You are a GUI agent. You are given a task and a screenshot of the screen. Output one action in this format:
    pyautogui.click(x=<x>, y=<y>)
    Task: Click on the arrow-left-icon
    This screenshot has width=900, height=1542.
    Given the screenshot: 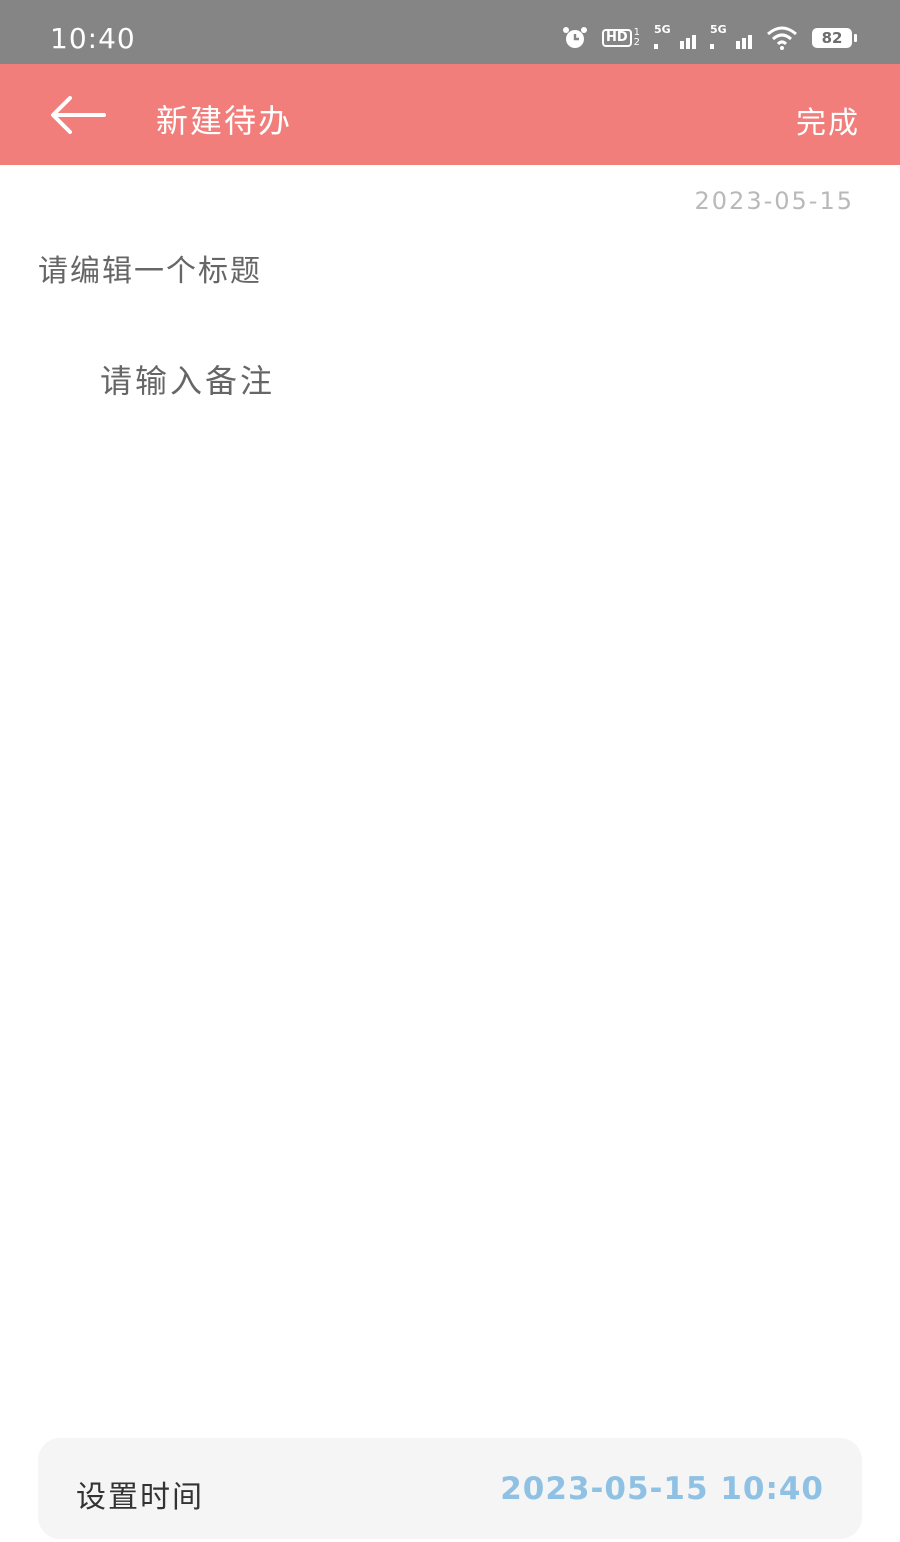 What is the action you would take?
    pyautogui.click(x=78, y=115)
    